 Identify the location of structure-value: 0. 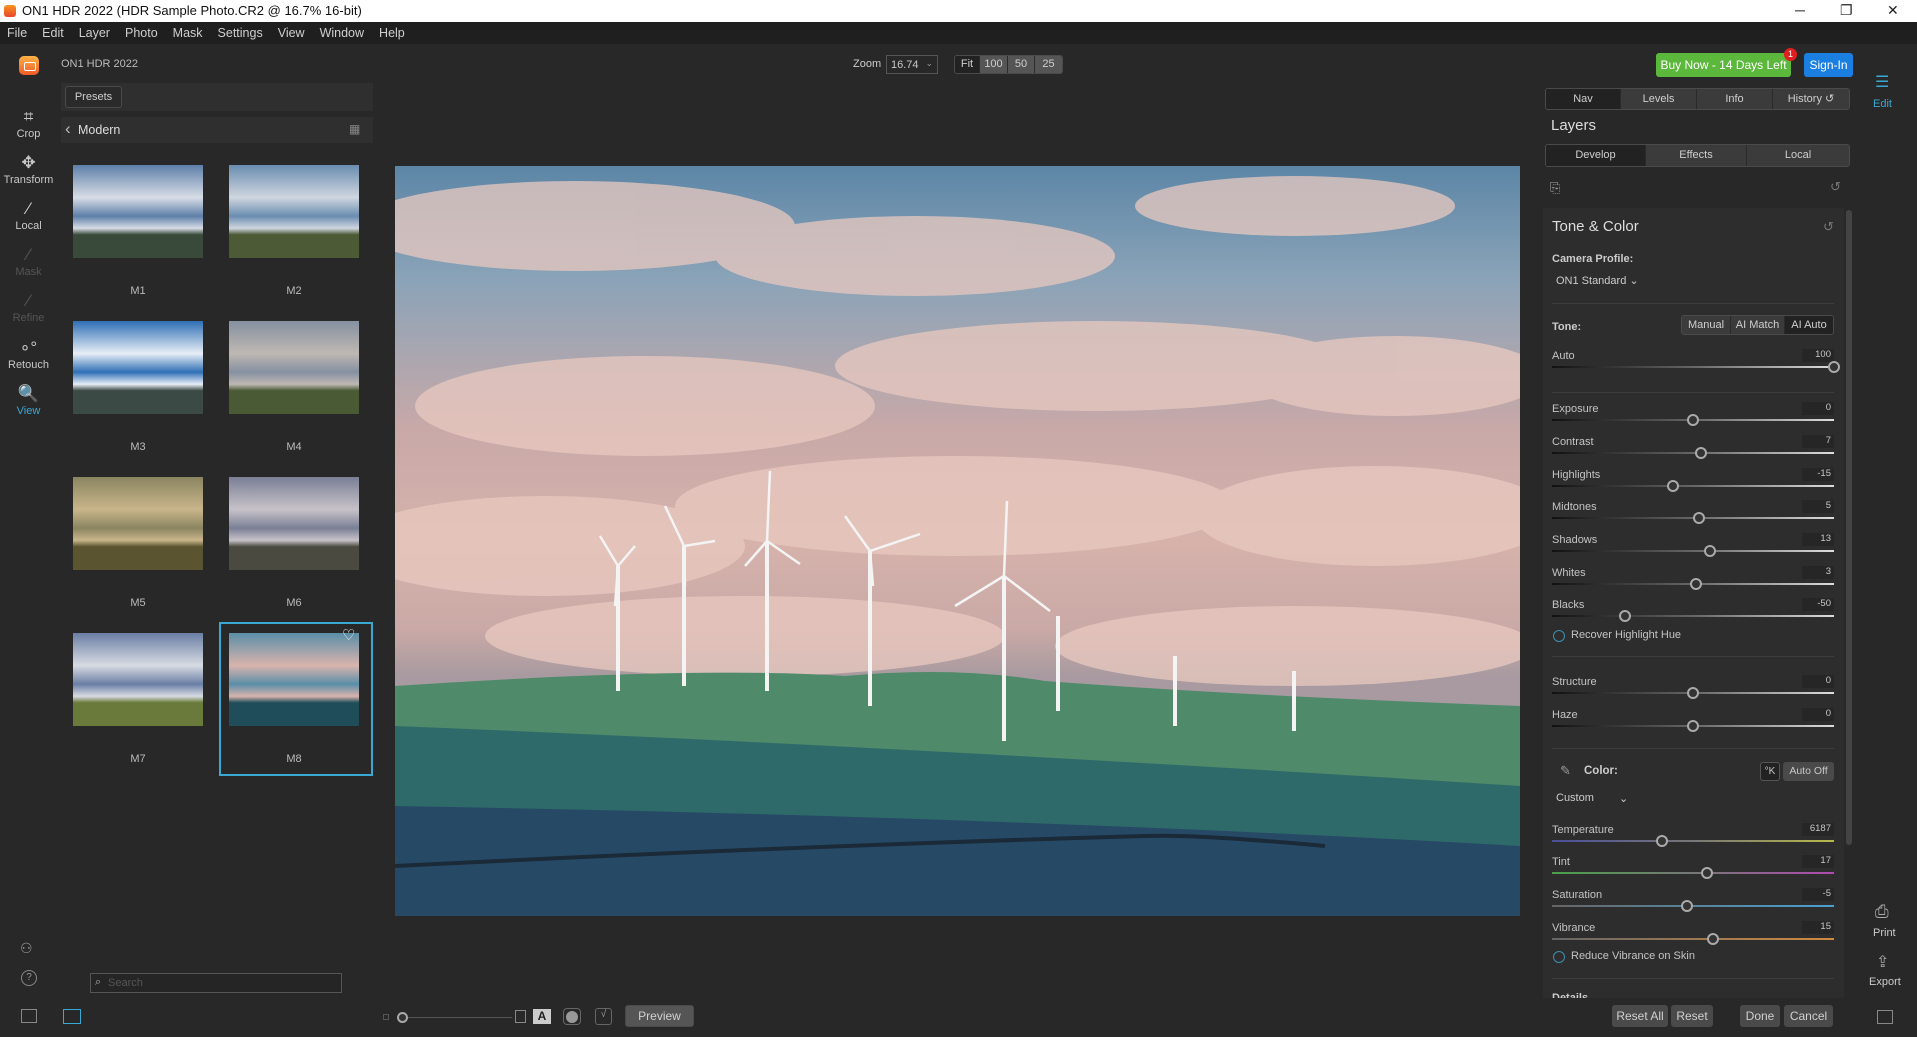
(1818, 681).